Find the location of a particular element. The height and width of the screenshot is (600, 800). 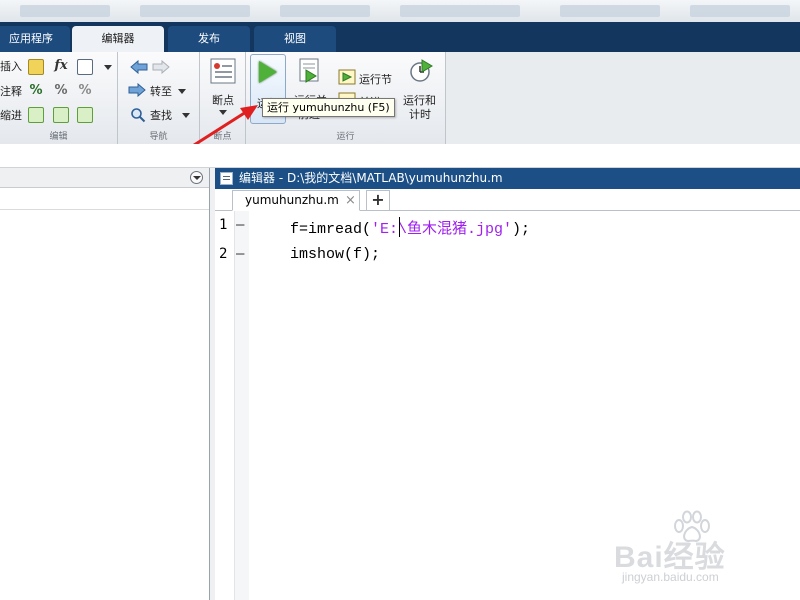

code-text: ); is located at coordinates (521, 229).